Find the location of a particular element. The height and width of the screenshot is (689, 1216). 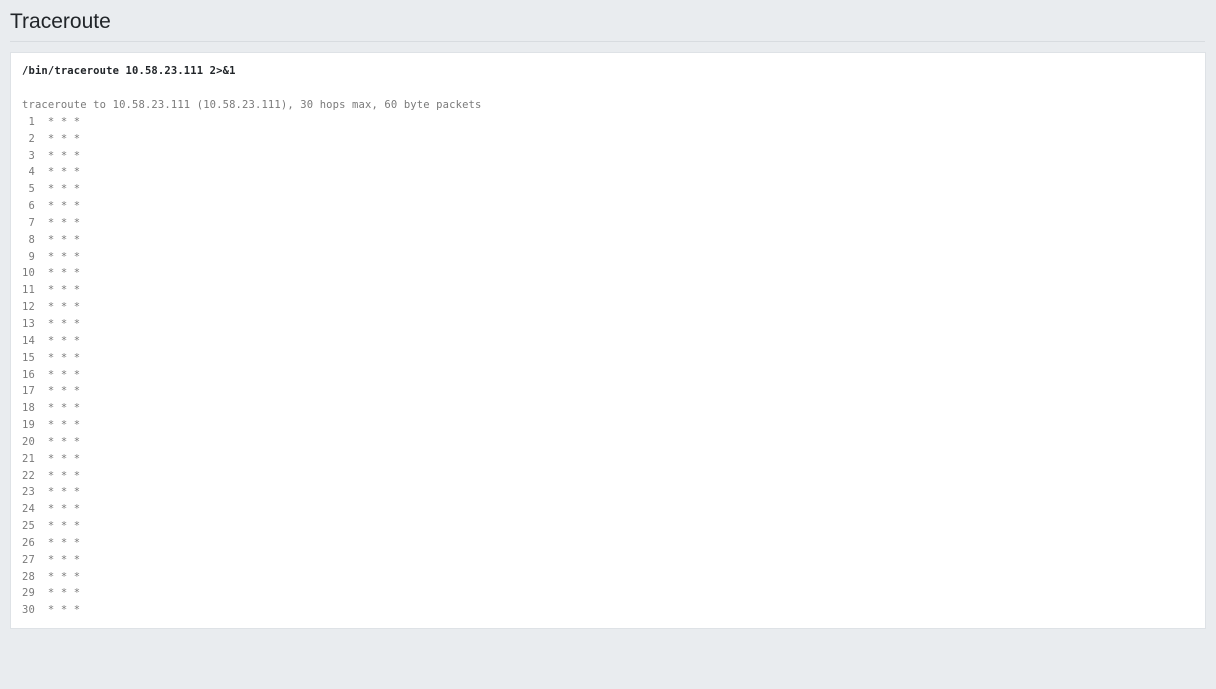

hop-line: 19 * * * is located at coordinates (51, 425).